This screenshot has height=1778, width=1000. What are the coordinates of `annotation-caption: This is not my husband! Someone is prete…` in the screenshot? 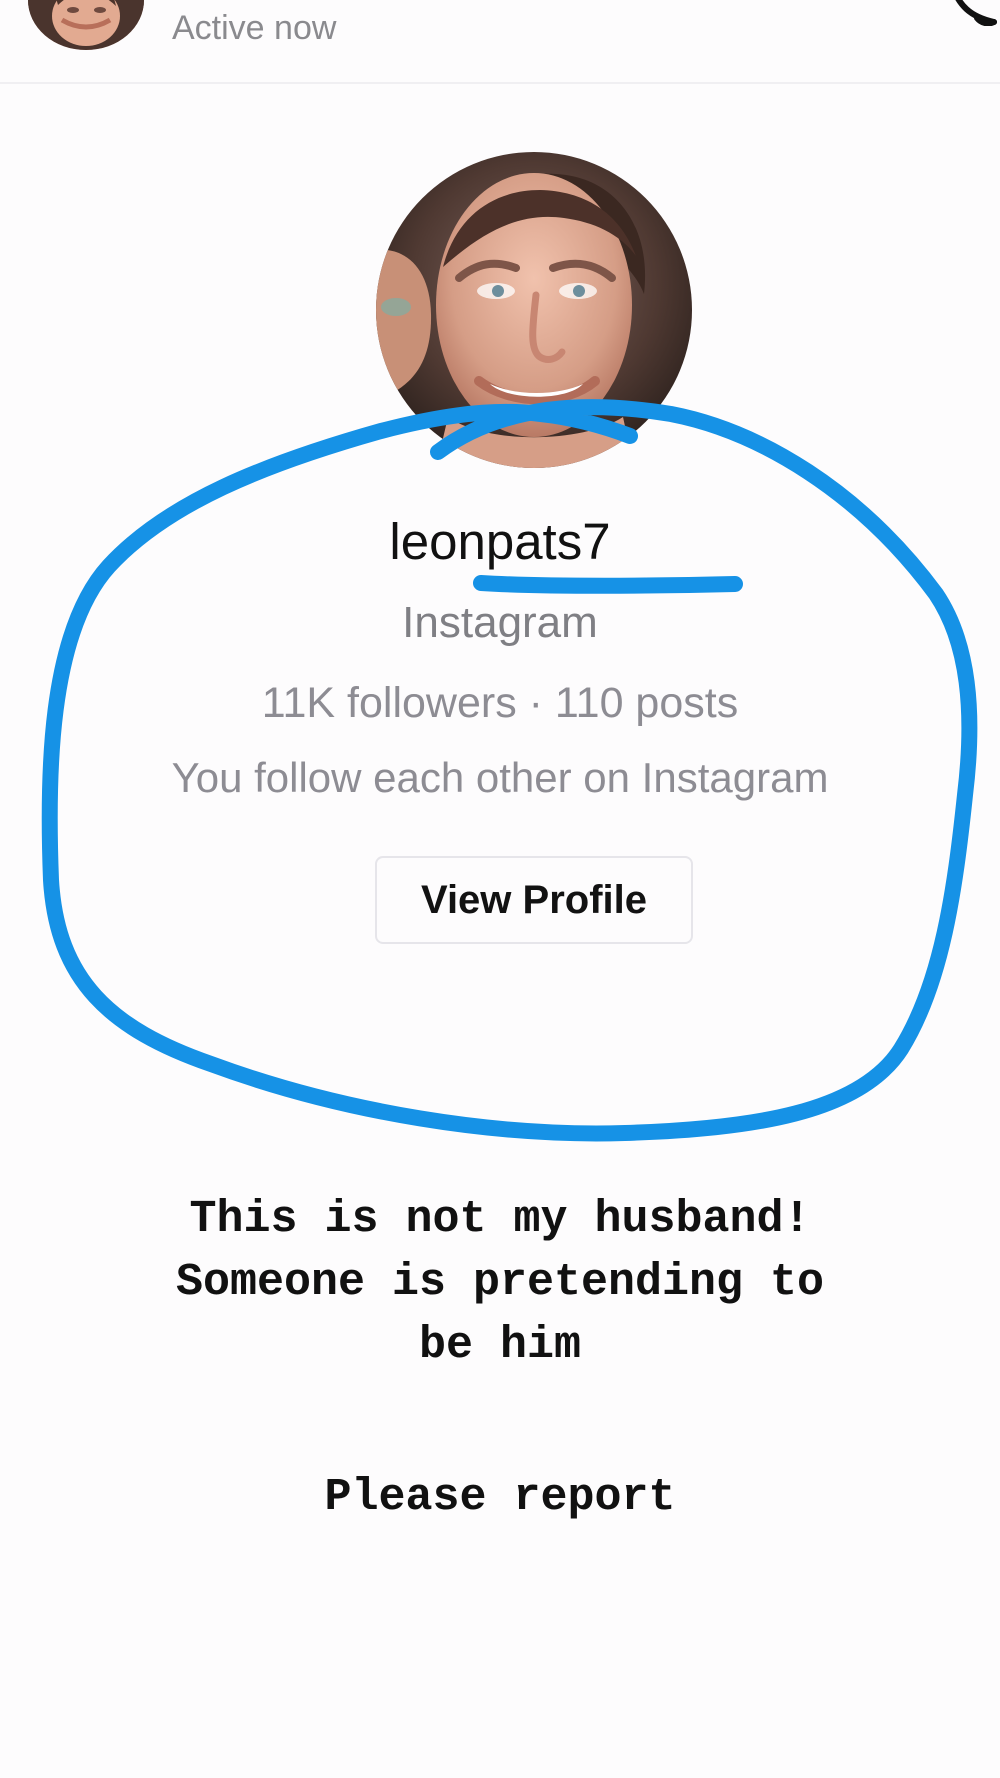 It's located at (500, 1282).